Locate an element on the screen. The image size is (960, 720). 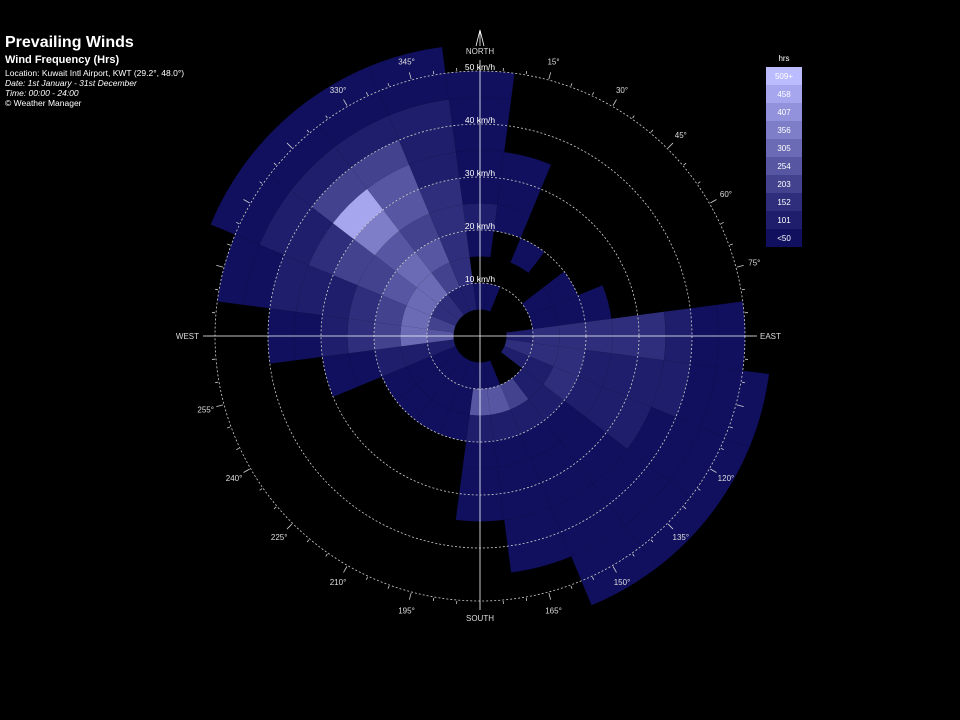
legend-label: 254 is located at coordinates (784, 166).